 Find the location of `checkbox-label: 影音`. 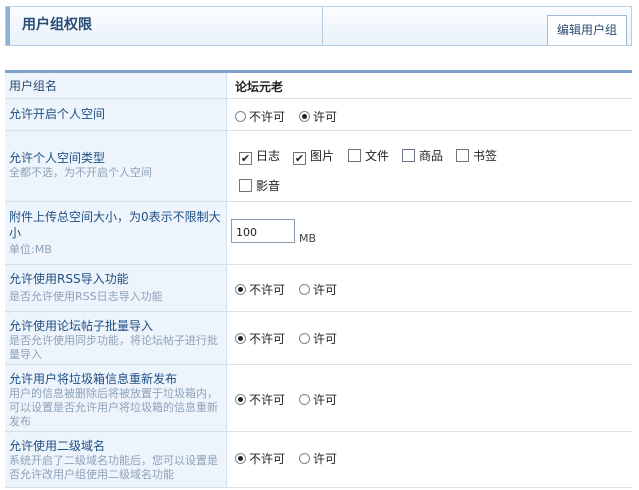

checkbox-label: 影音 is located at coordinates (268, 186).